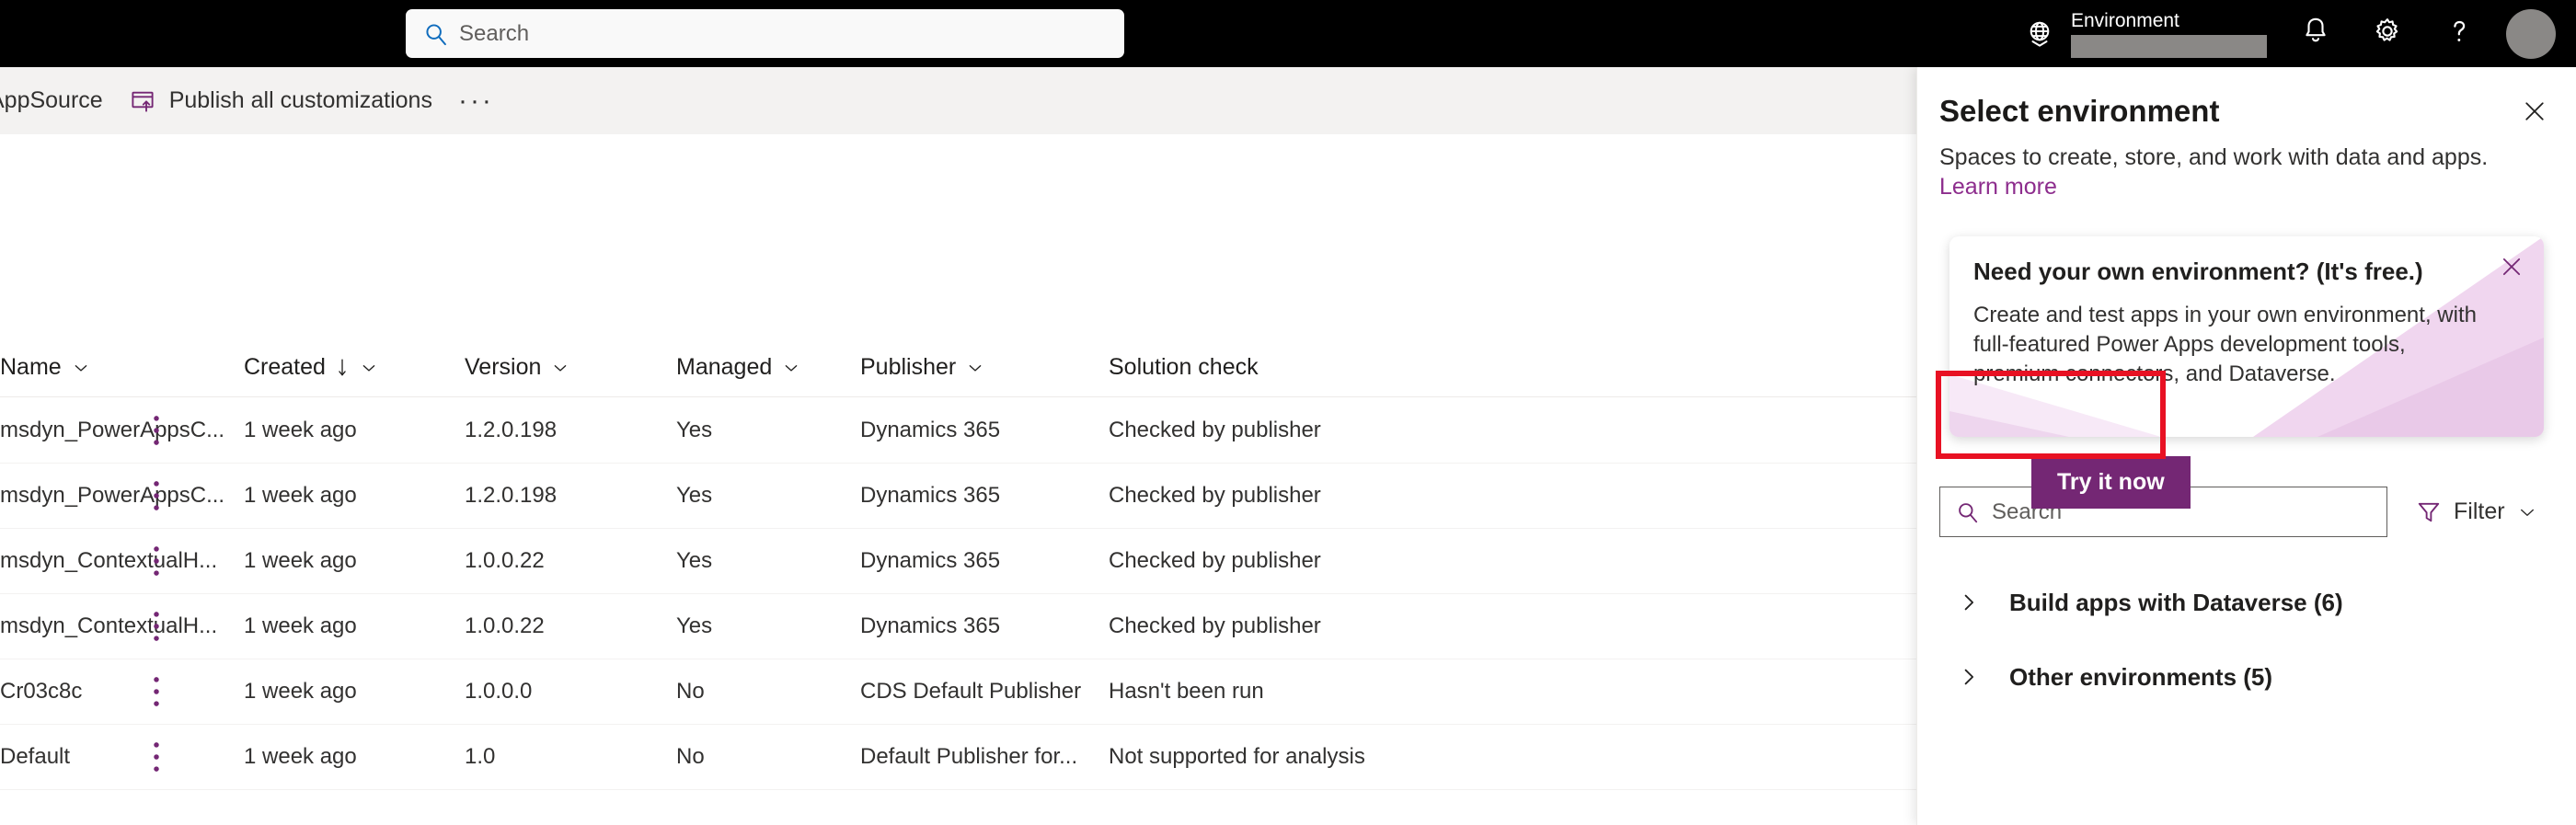  I want to click on publish-all-customizations-button: Publish all customizations, so click(280, 100).